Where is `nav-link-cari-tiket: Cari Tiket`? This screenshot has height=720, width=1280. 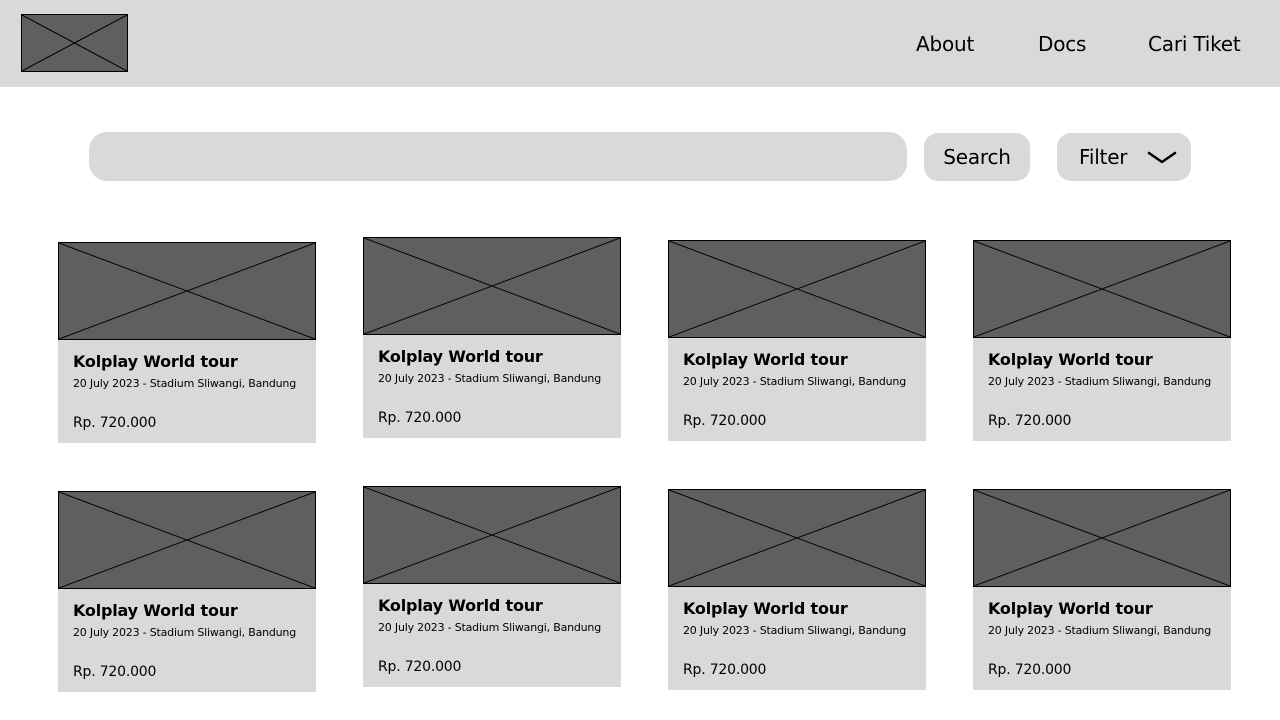 nav-link-cari-tiket: Cari Tiket is located at coordinates (1194, 44).